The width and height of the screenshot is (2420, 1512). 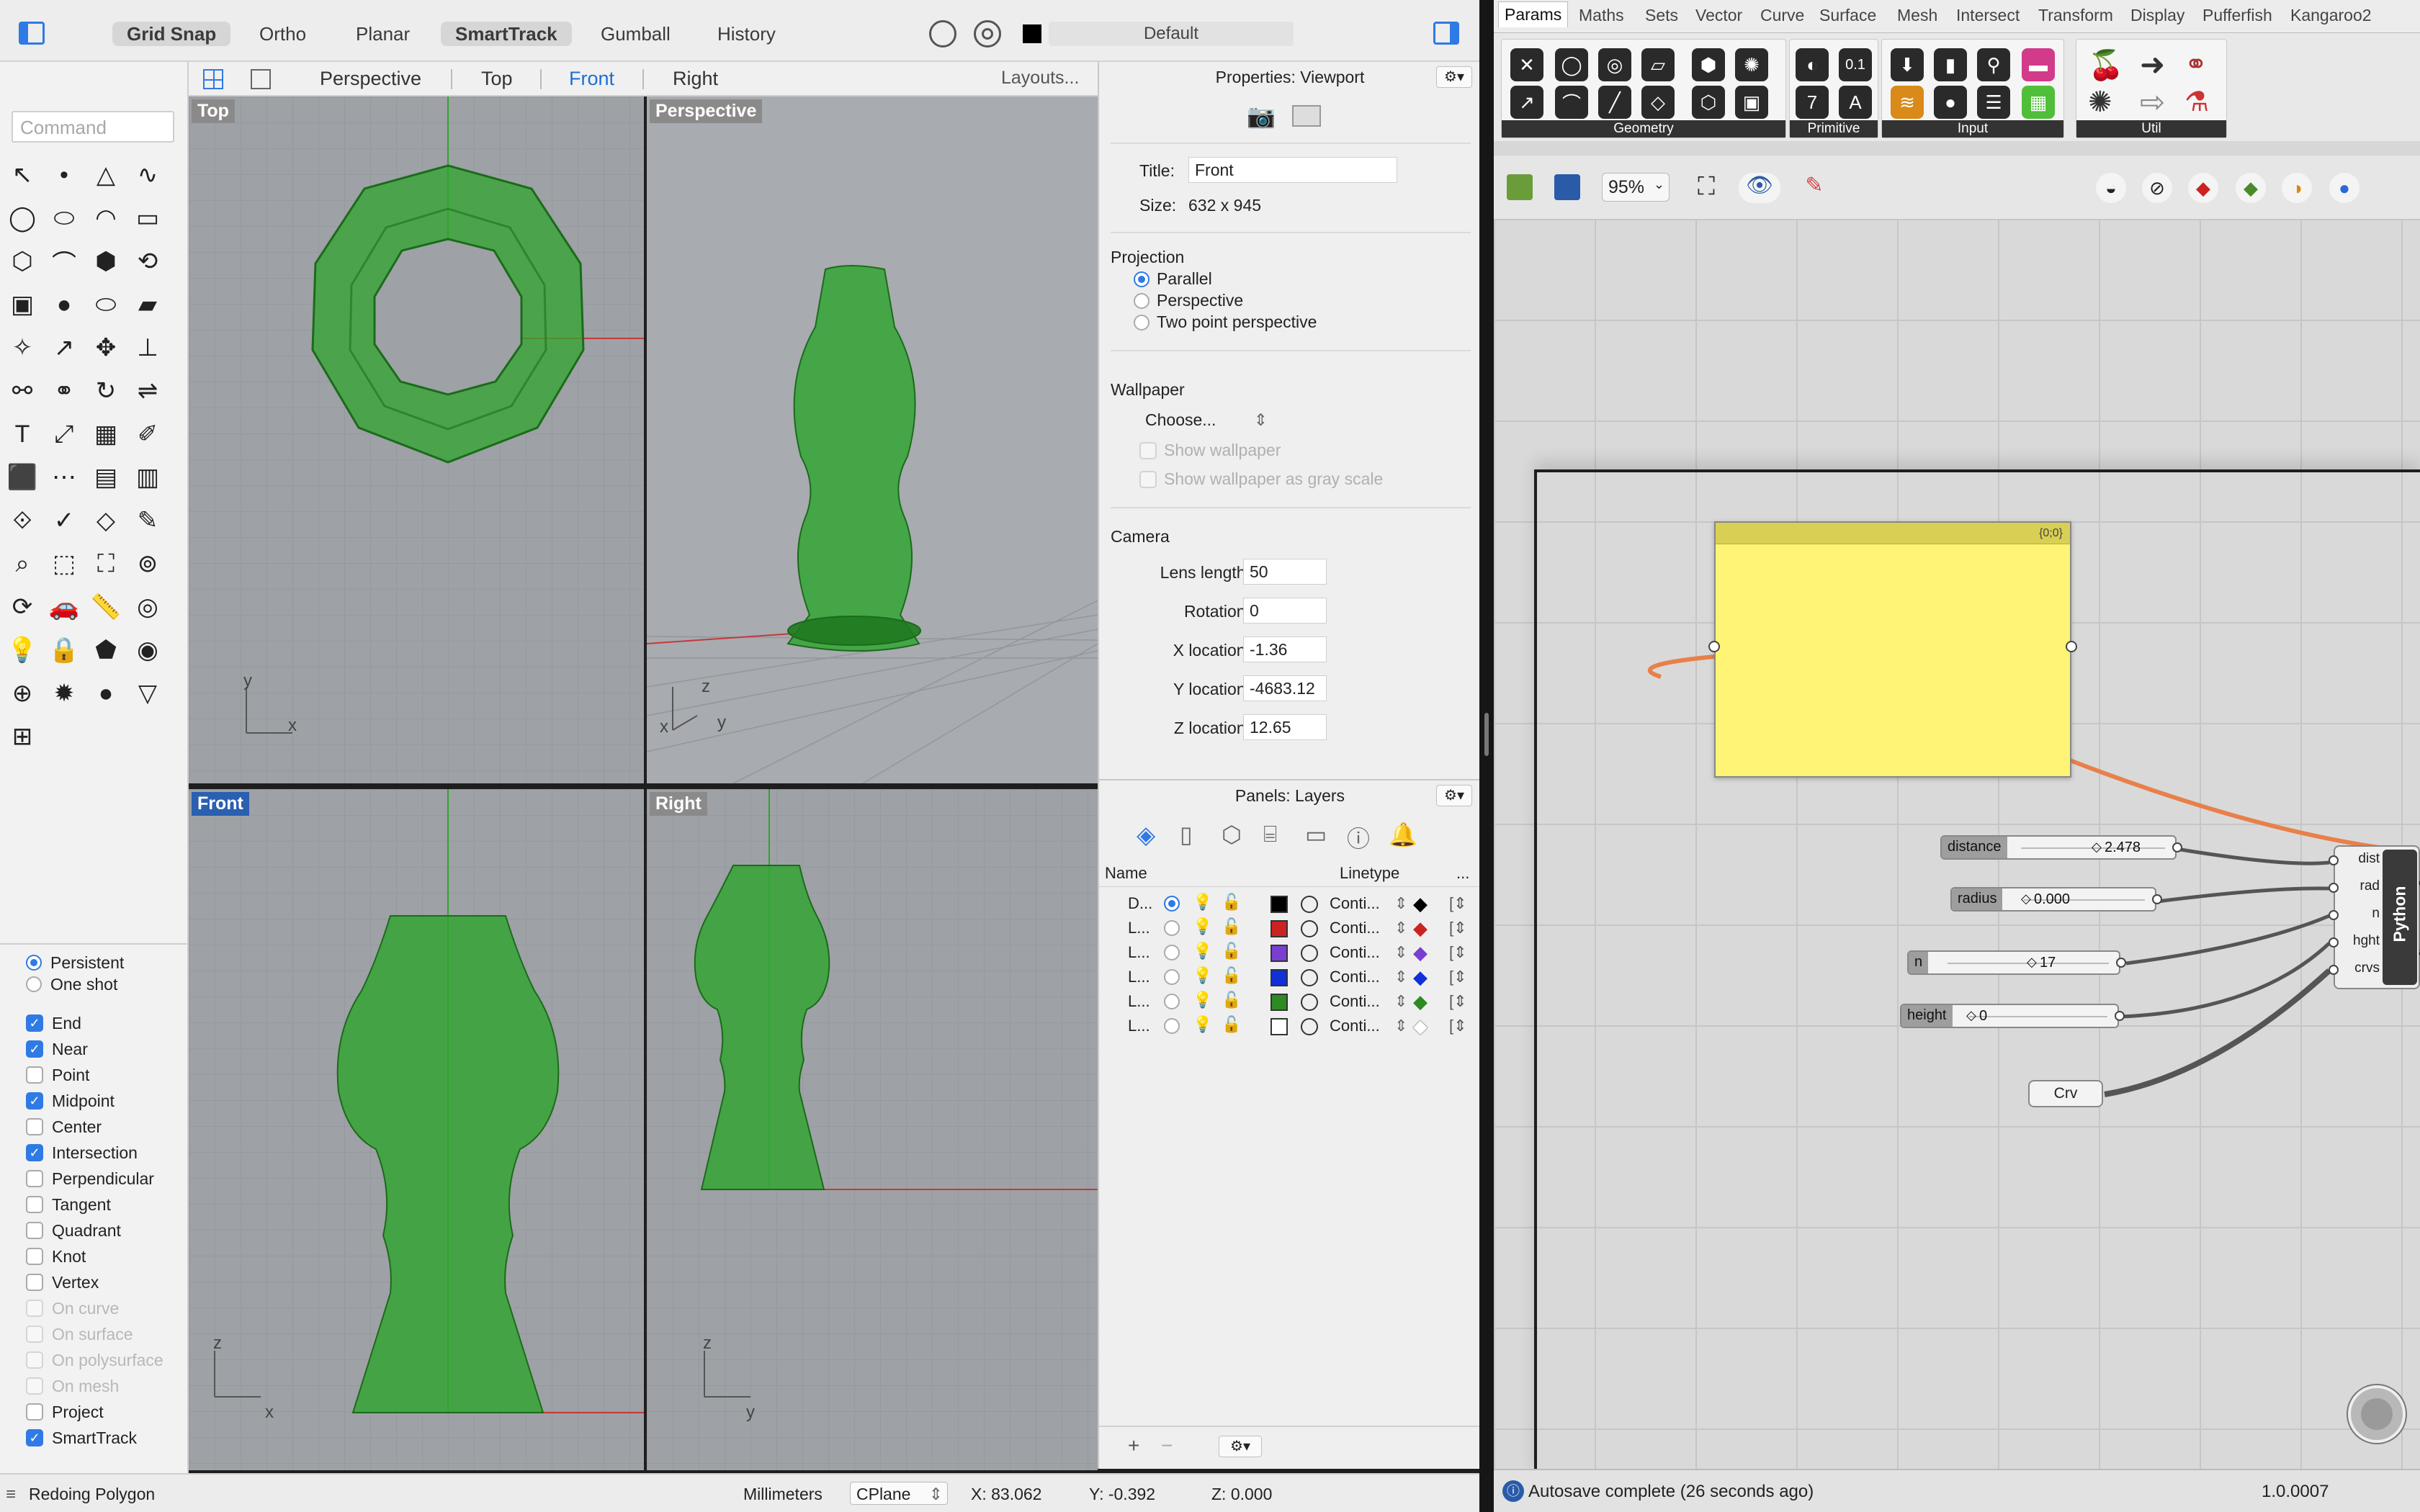 What do you see at coordinates (2374, 917) in the screenshot?
I see `python-component: distradnhghtcrvsoa Python` at bounding box center [2374, 917].